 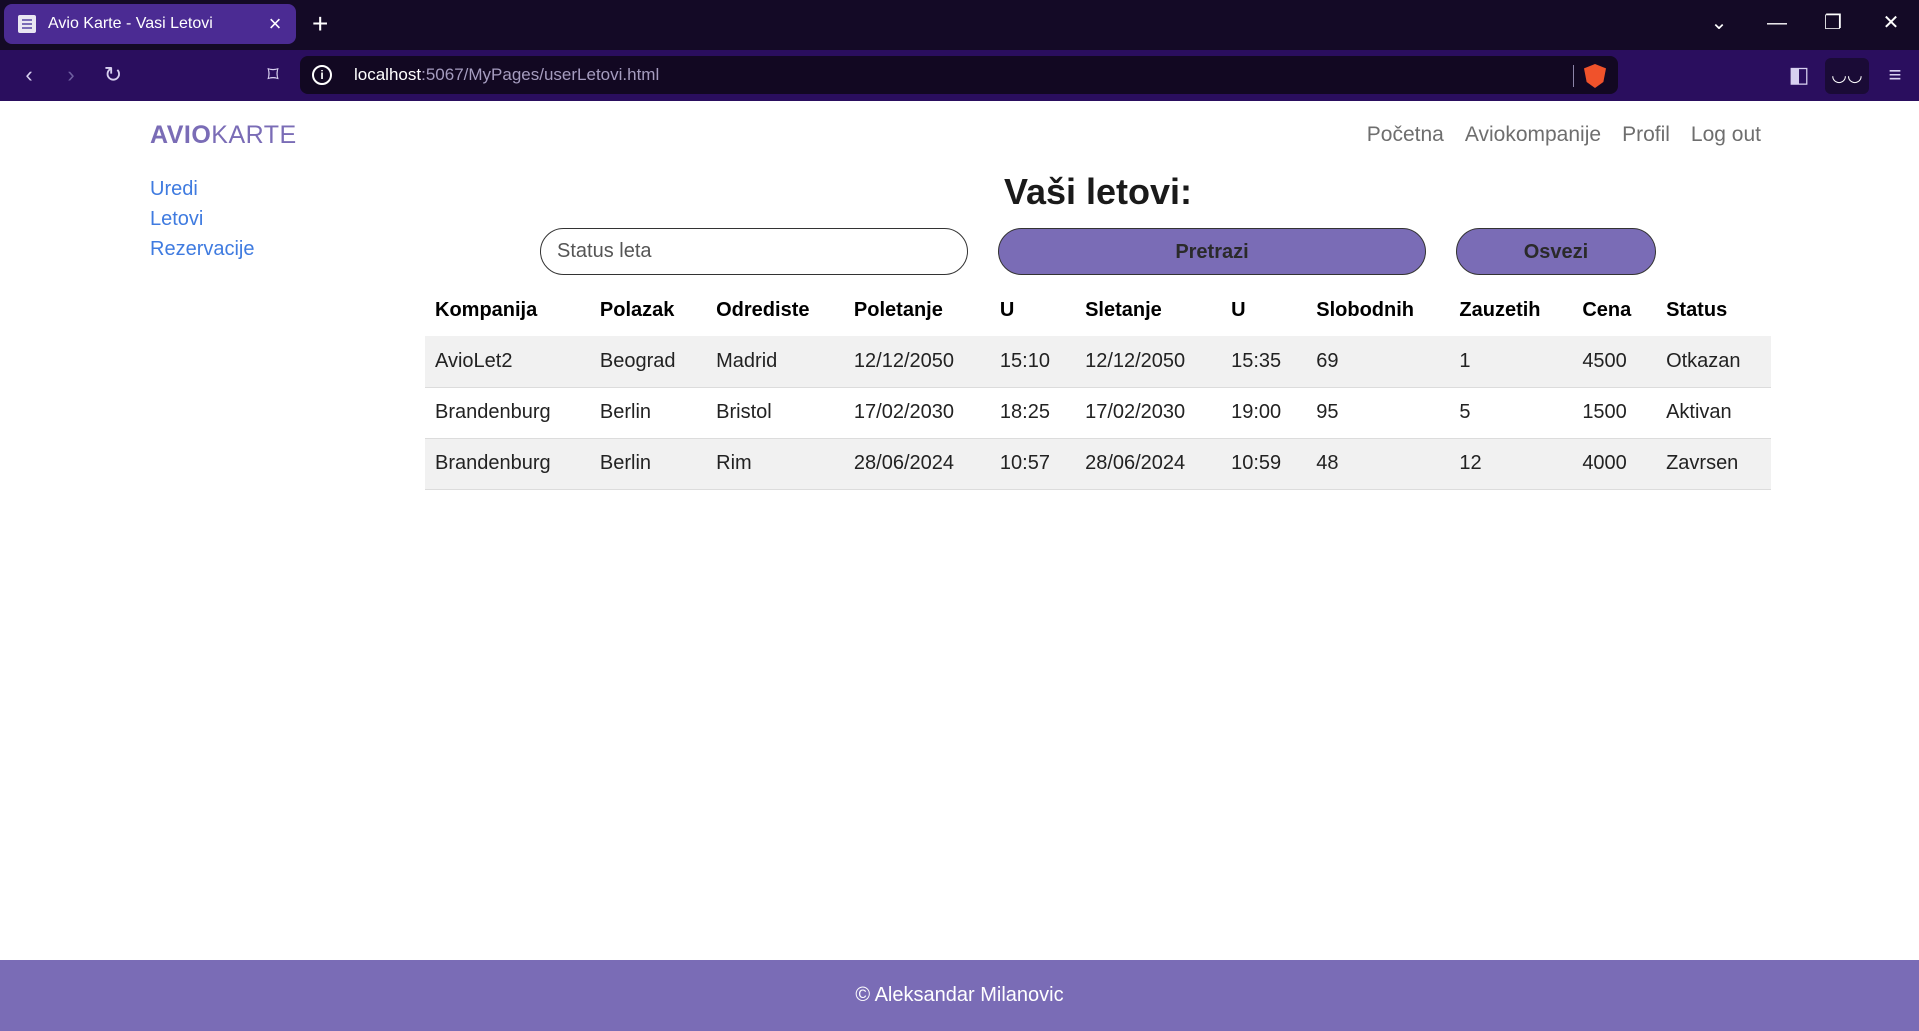 What do you see at coordinates (388, 74) in the screenshot?
I see `url-host: localhost` at bounding box center [388, 74].